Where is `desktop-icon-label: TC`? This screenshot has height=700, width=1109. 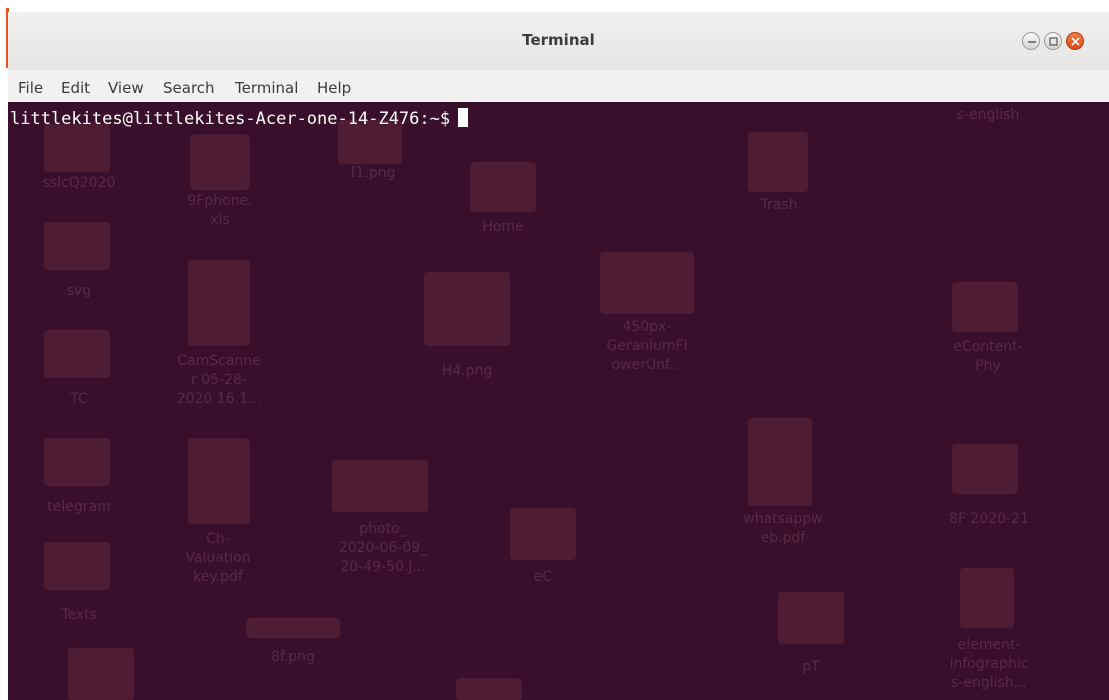
desktop-icon-label: TC is located at coordinates (79, 399).